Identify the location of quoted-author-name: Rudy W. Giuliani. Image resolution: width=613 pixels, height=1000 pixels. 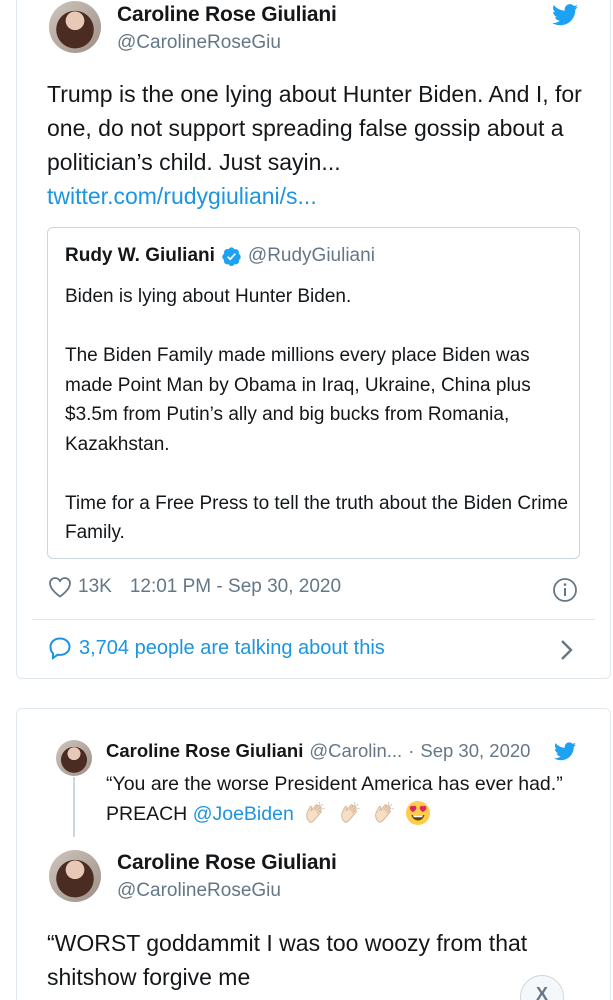
(140, 255).